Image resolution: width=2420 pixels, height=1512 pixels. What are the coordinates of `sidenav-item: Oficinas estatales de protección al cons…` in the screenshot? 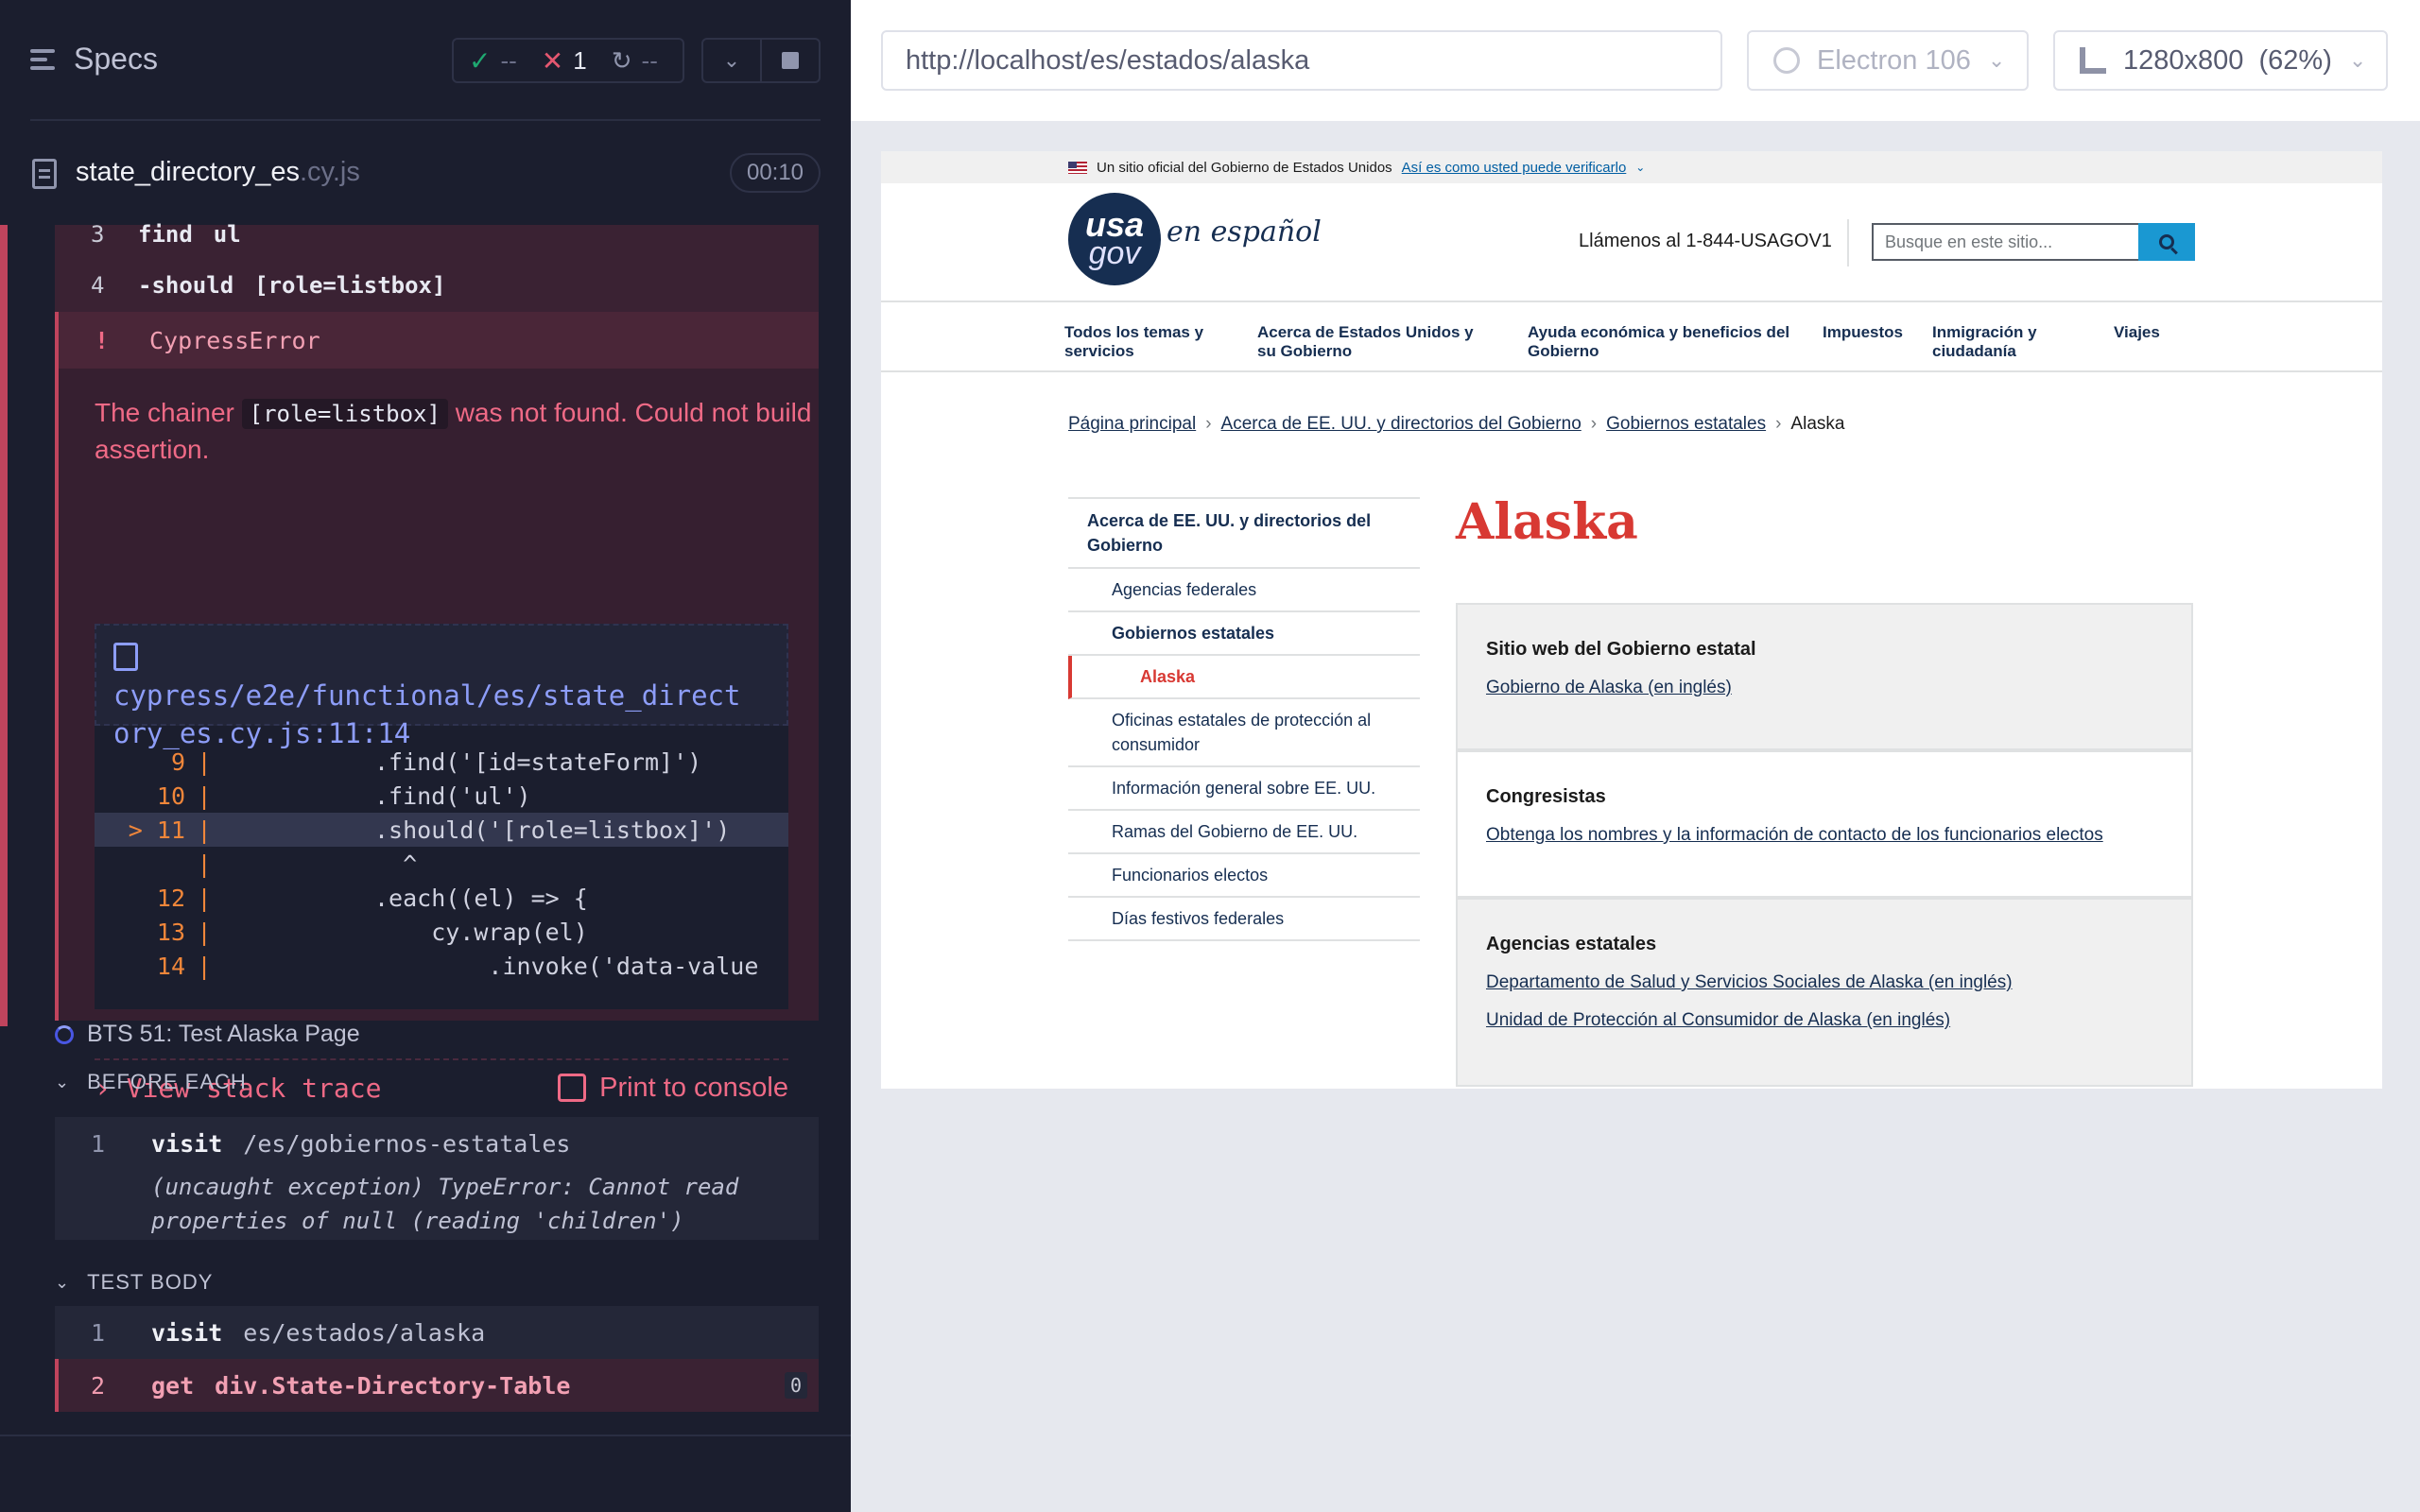 It's located at (1244, 733).